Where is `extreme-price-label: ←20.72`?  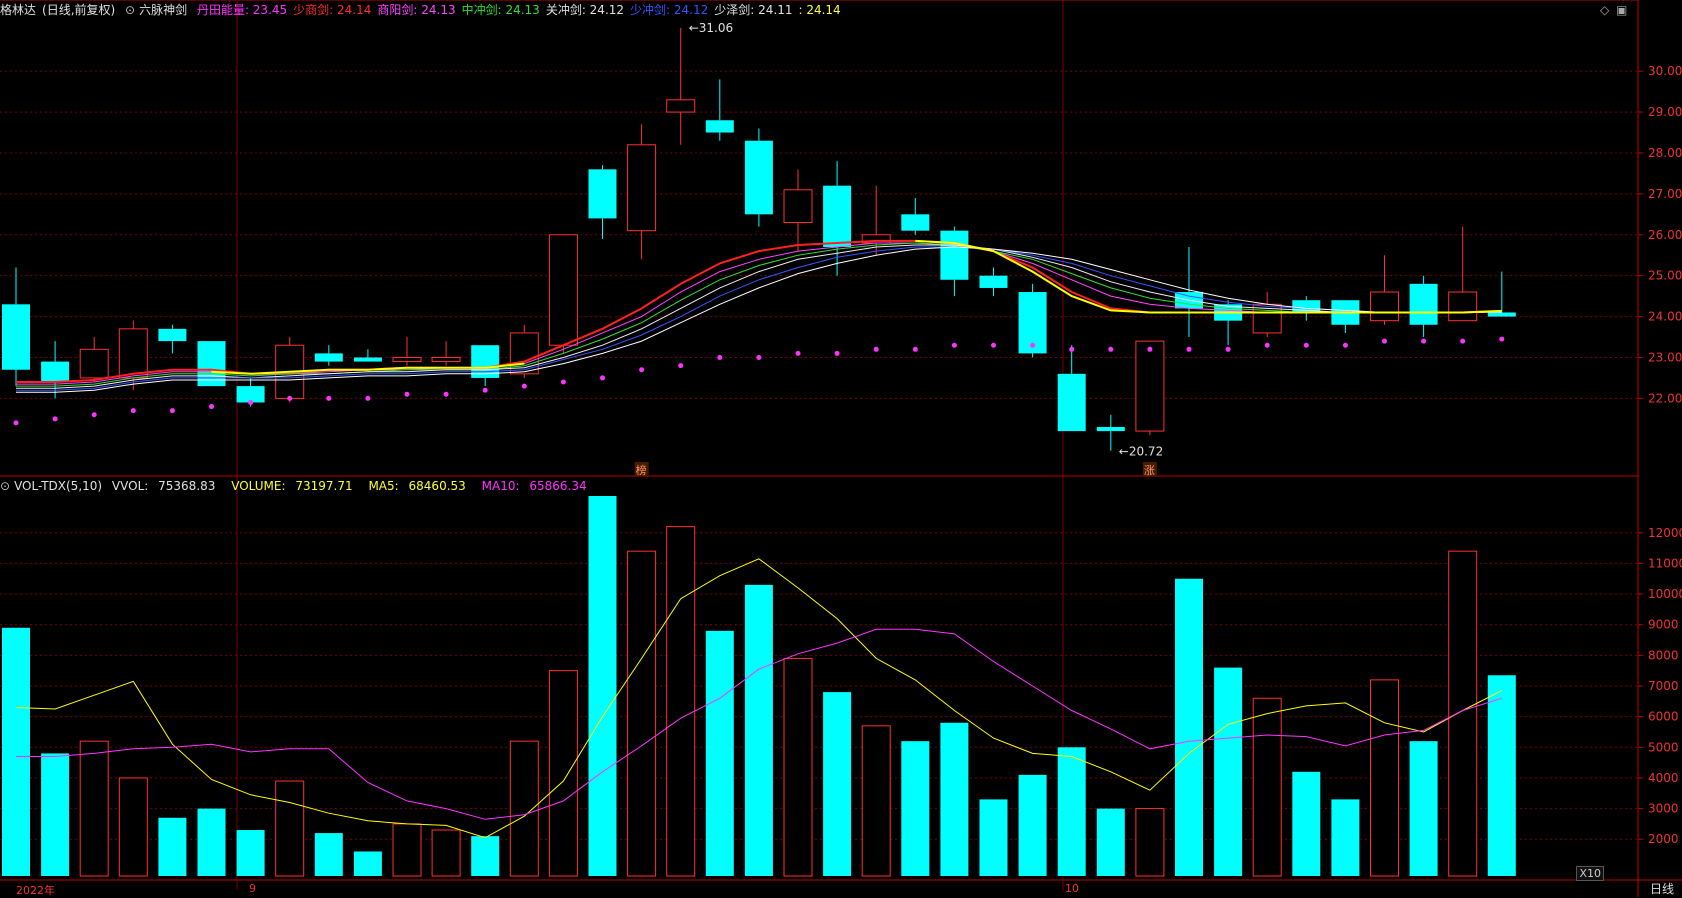 extreme-price-label: ←20.72 is located at coordinates (1141, 452).